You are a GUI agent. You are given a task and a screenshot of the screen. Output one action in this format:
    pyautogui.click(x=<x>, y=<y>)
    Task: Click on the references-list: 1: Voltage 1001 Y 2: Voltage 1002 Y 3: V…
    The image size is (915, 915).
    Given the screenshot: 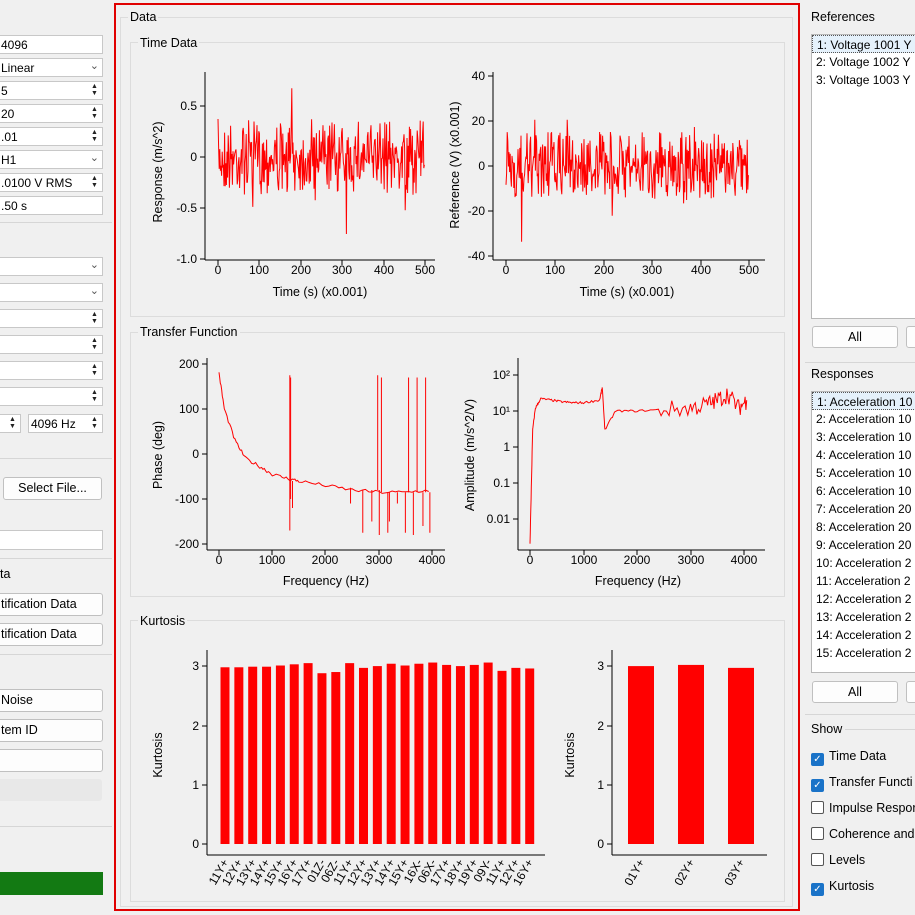 What is the action you would take?
    pyautogui.click(x=863, y=176)
    